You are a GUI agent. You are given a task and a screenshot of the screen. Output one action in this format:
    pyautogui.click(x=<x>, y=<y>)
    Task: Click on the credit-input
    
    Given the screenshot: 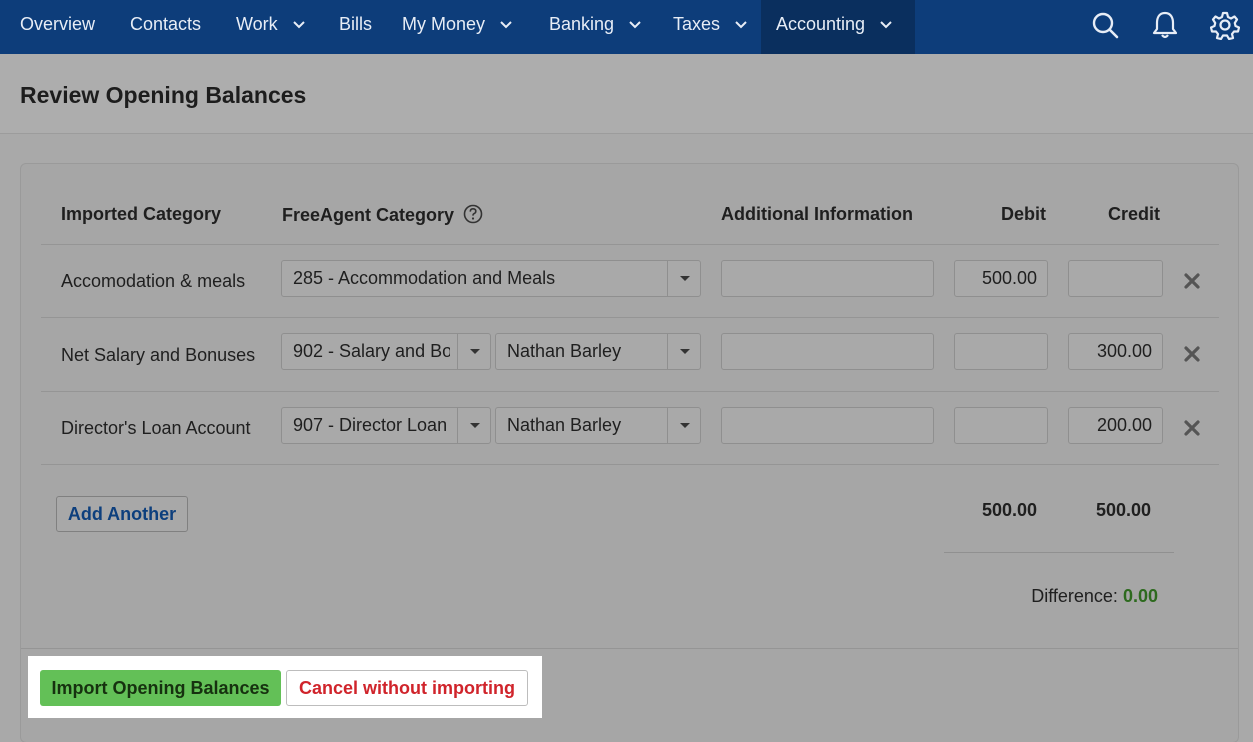 What is the action you would take?
    pyautogui.click(x=1115, y=278)
    